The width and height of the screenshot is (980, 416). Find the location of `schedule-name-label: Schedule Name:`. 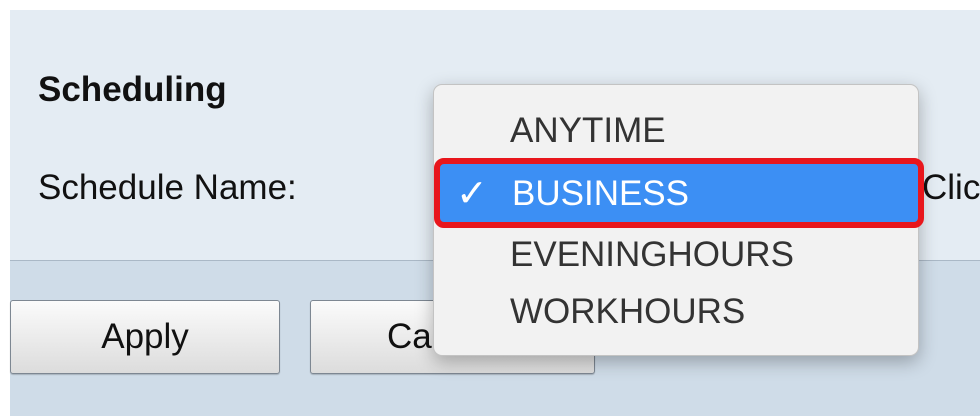

schedule-name-label: Schedule Name: is located at coordinates (167, 187).